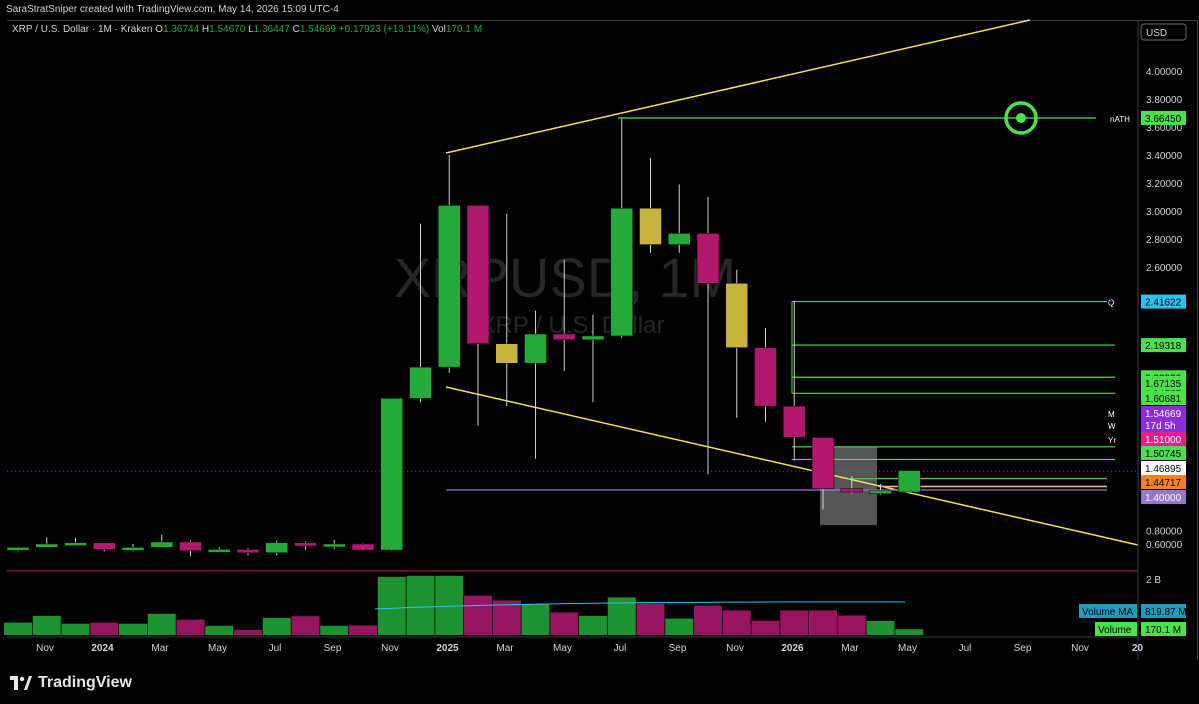 This screenshot has width=1199, height=704. I want to click on level-tag-W: W, so click(1112, 426).